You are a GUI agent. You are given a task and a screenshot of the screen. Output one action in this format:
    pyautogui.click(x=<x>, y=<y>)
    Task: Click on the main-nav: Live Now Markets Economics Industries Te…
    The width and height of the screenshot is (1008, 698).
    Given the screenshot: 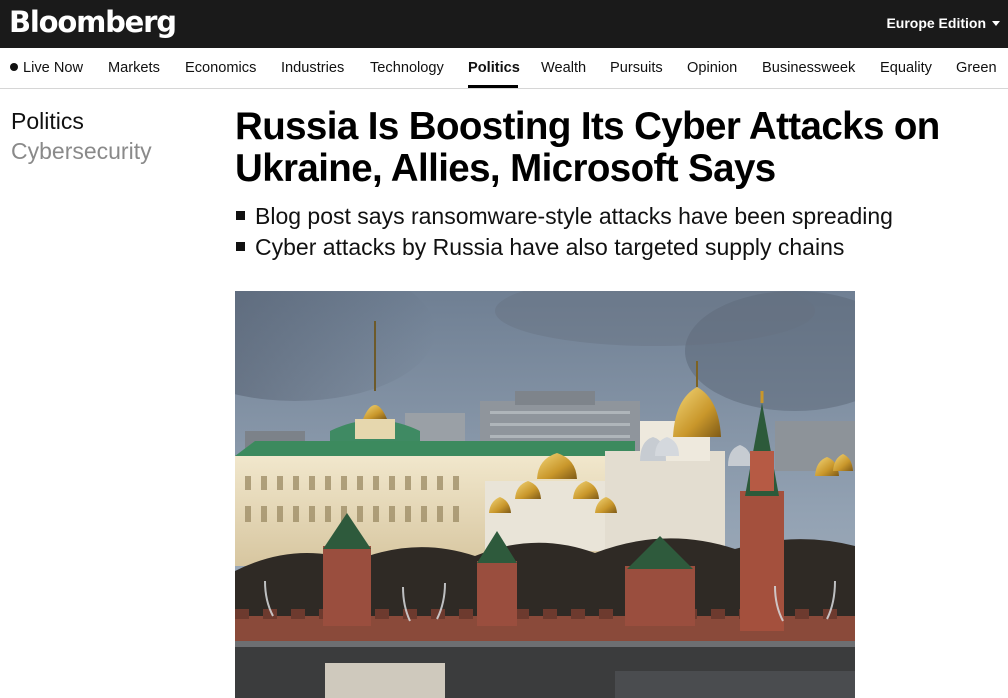 What is the action you would take?
    pyautogui.click(x=504, y=68)
    